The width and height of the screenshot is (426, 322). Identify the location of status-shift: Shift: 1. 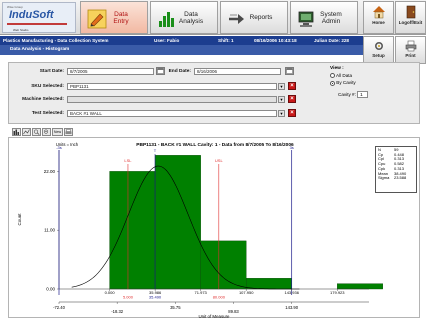
(226, 40).